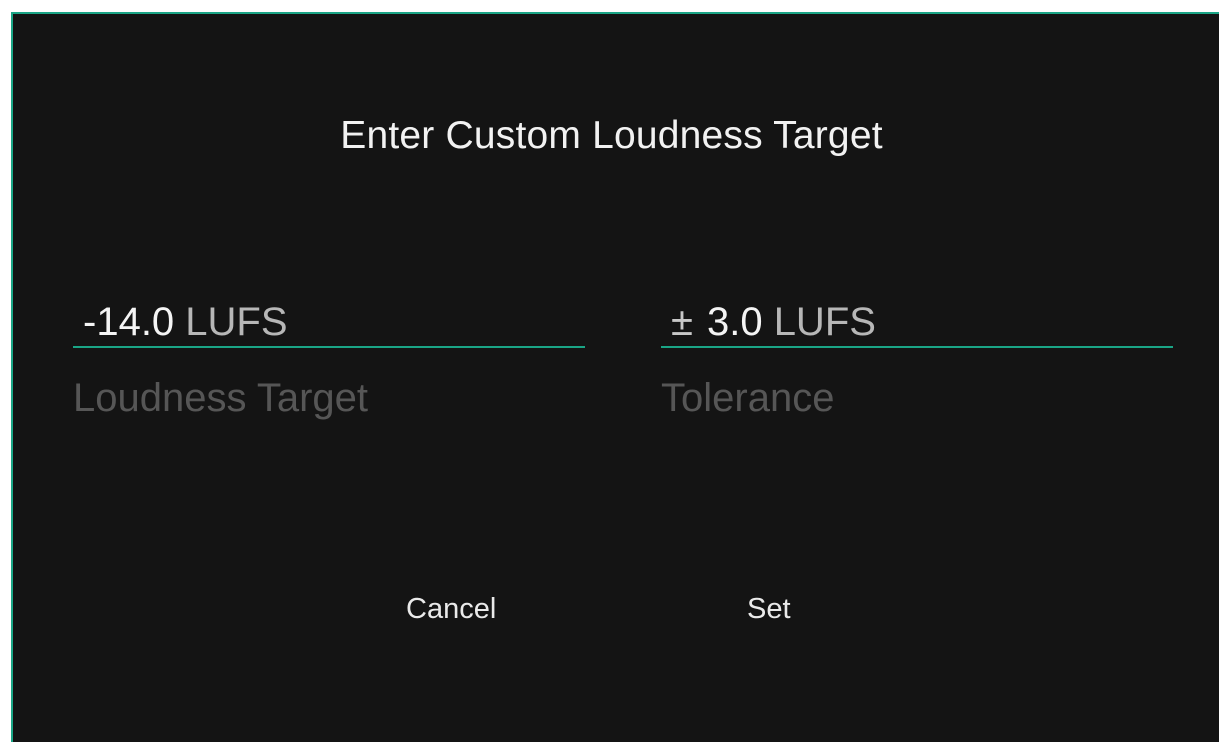 The width and height of the screenshot is (1219, 742). I want to click on tolerance-unit: LUFS, so click(824, 322).